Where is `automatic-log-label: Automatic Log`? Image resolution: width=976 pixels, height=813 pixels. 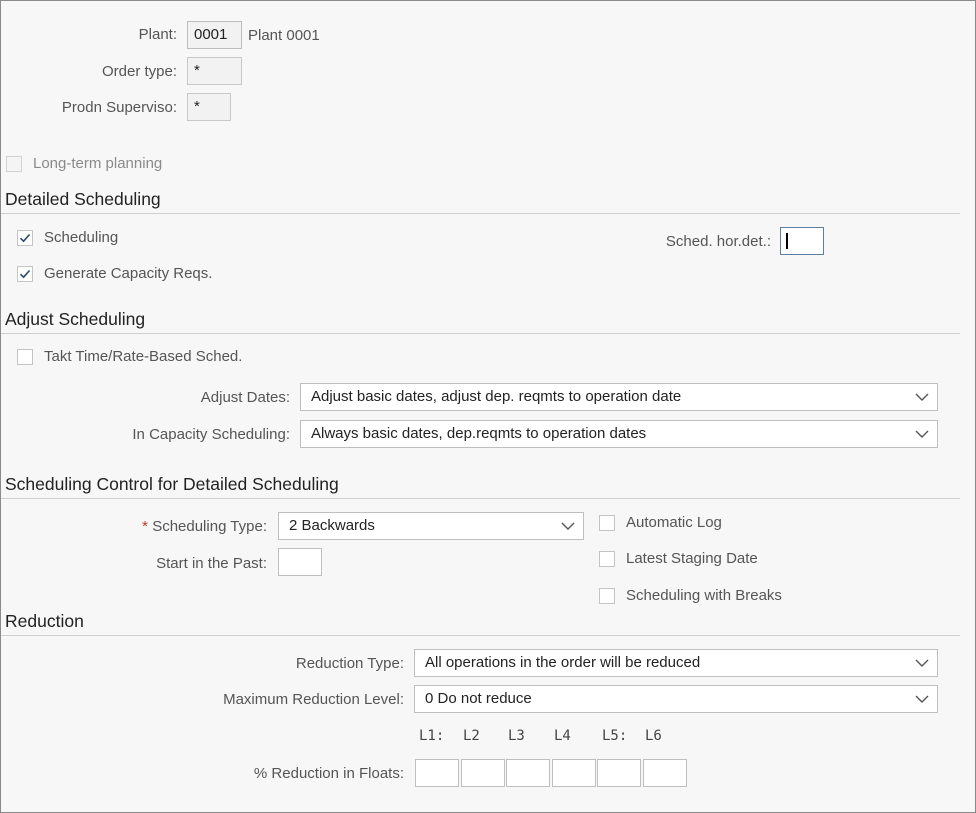 automatic-log-label: Automatic Log is located at coordinates (674, 522).